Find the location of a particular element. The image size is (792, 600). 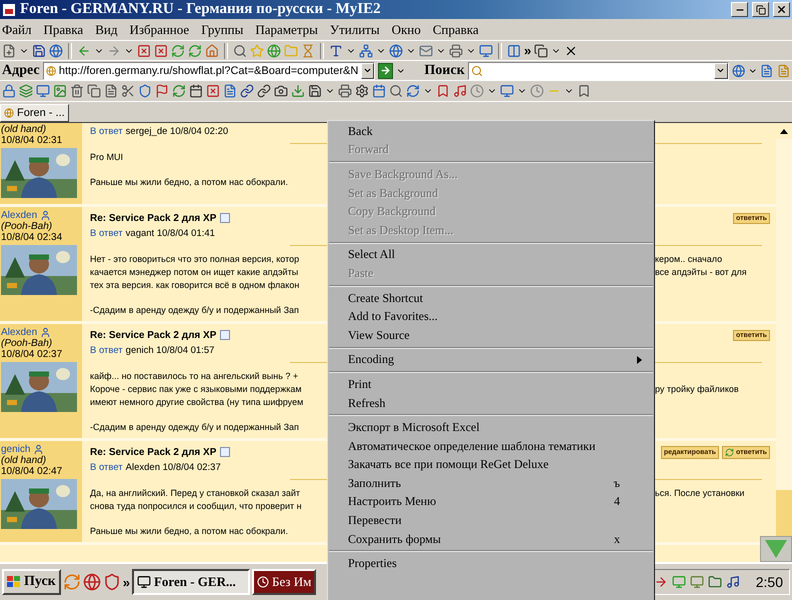

menu-item: Окно is located at coordinates (409, 30).